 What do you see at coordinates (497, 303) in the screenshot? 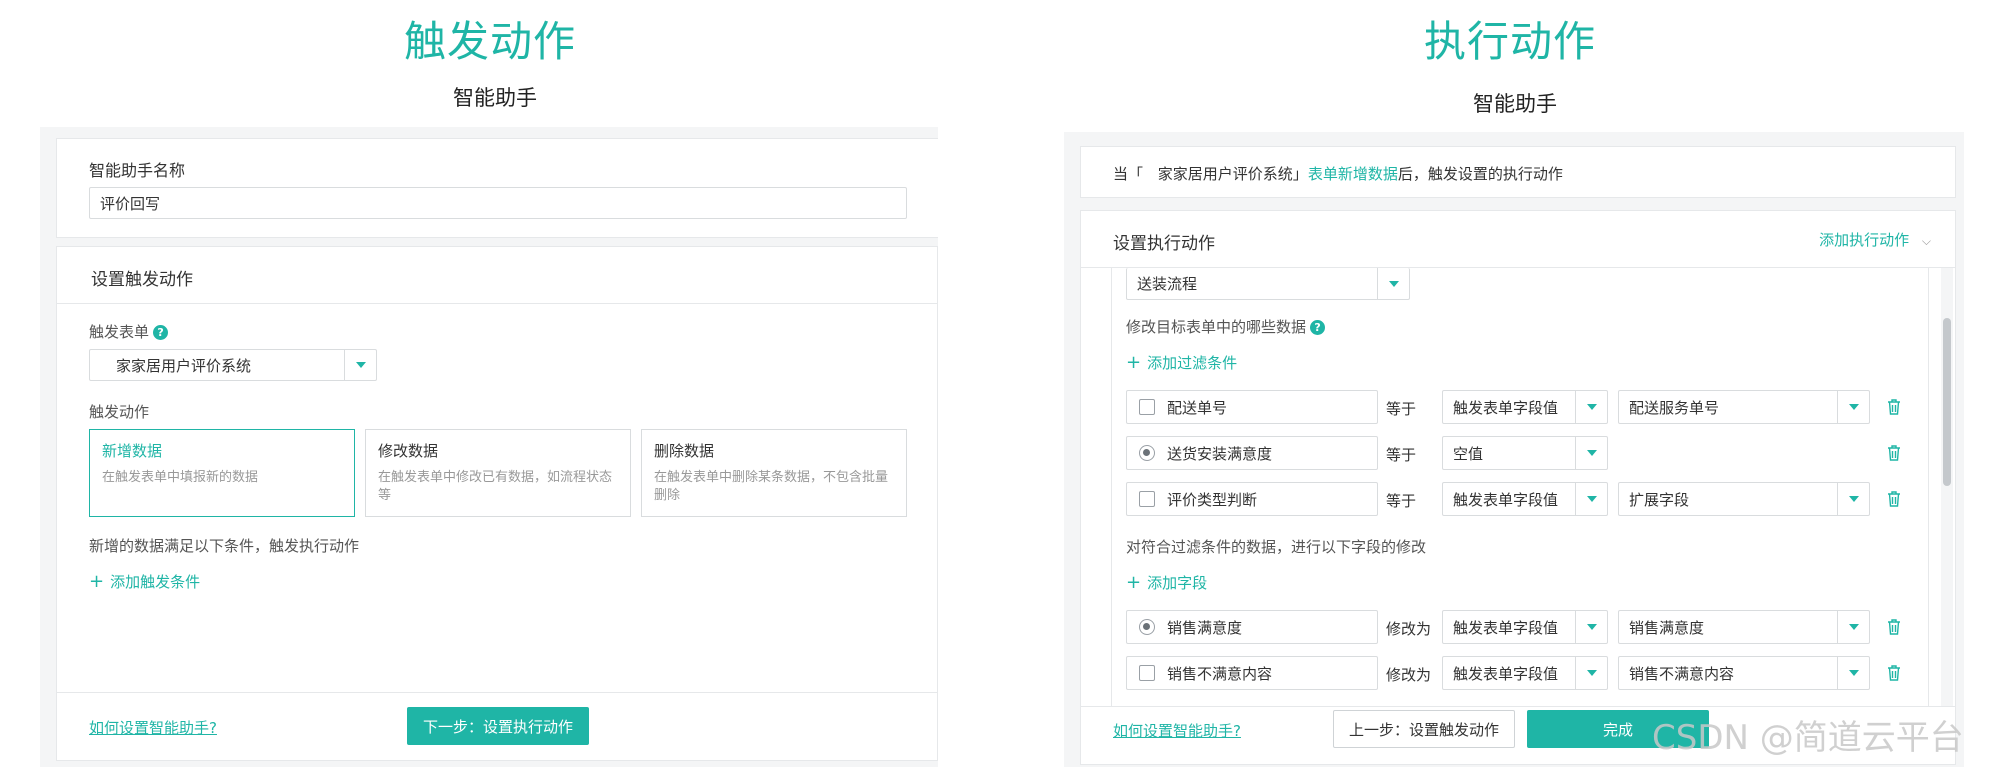
I see `divider` at bounding box center [497, 303].